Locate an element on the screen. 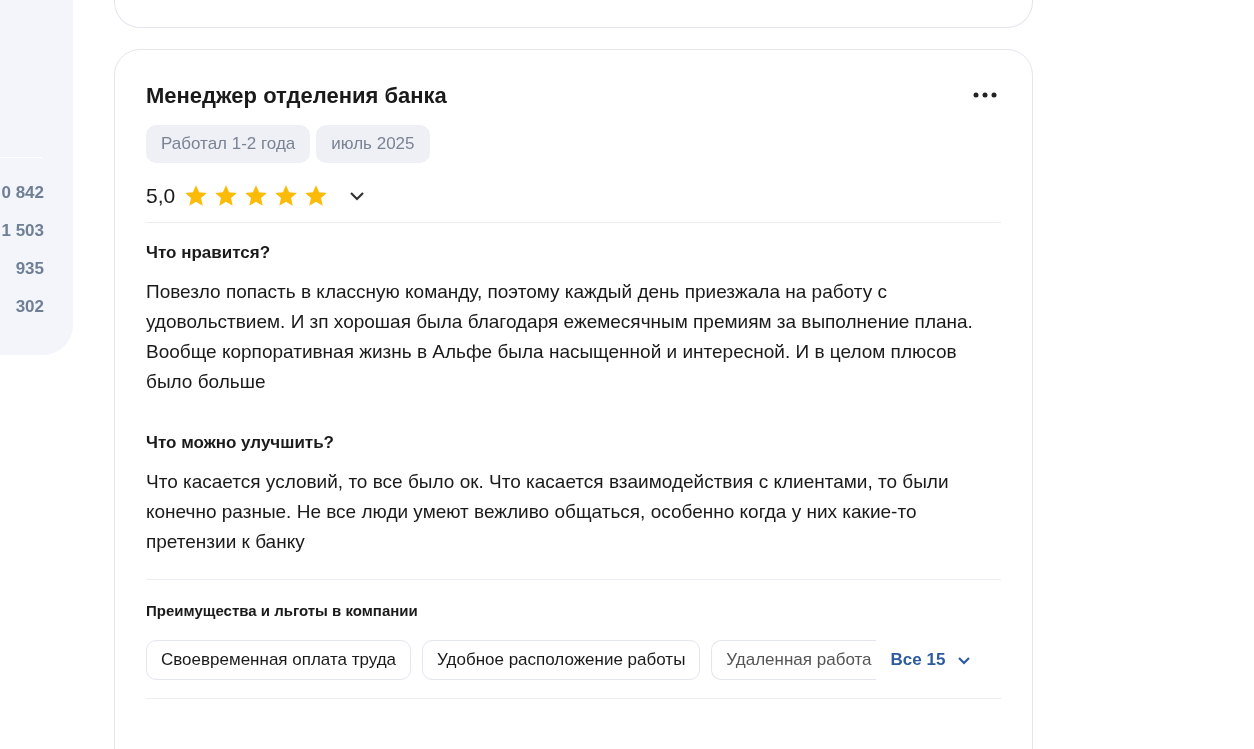 The height and width of the screenshot is (749, 1254). section-heading: Что можно улучшить? is located at coordinates (240, 443).